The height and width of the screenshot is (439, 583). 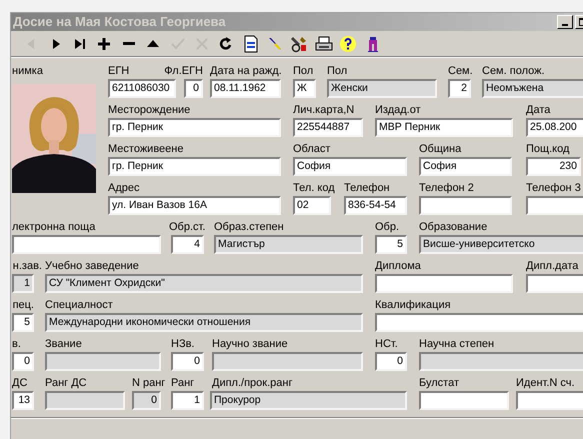 I want to click on input-field: Ж, so click(x=304, y=88).